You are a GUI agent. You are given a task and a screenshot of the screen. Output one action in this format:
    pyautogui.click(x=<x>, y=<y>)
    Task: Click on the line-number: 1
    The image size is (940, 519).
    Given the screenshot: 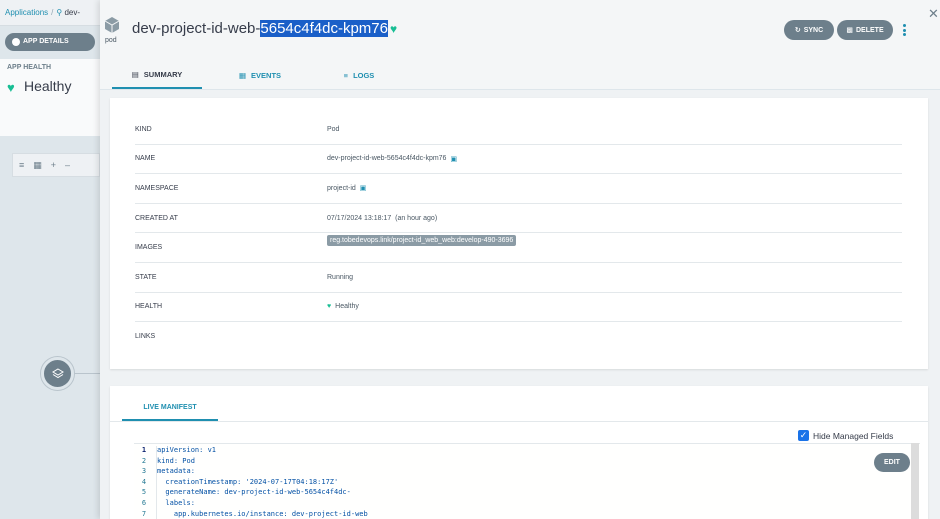 What is the action you would take?
    pyautogui.click(x=144, y=450)
    